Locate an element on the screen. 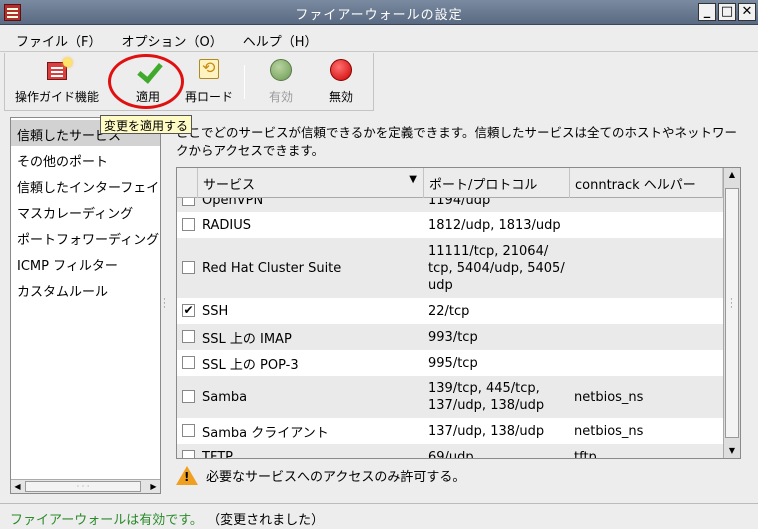  window-title: ファイアーウォールの設定 is located at coordinates (379, 15).